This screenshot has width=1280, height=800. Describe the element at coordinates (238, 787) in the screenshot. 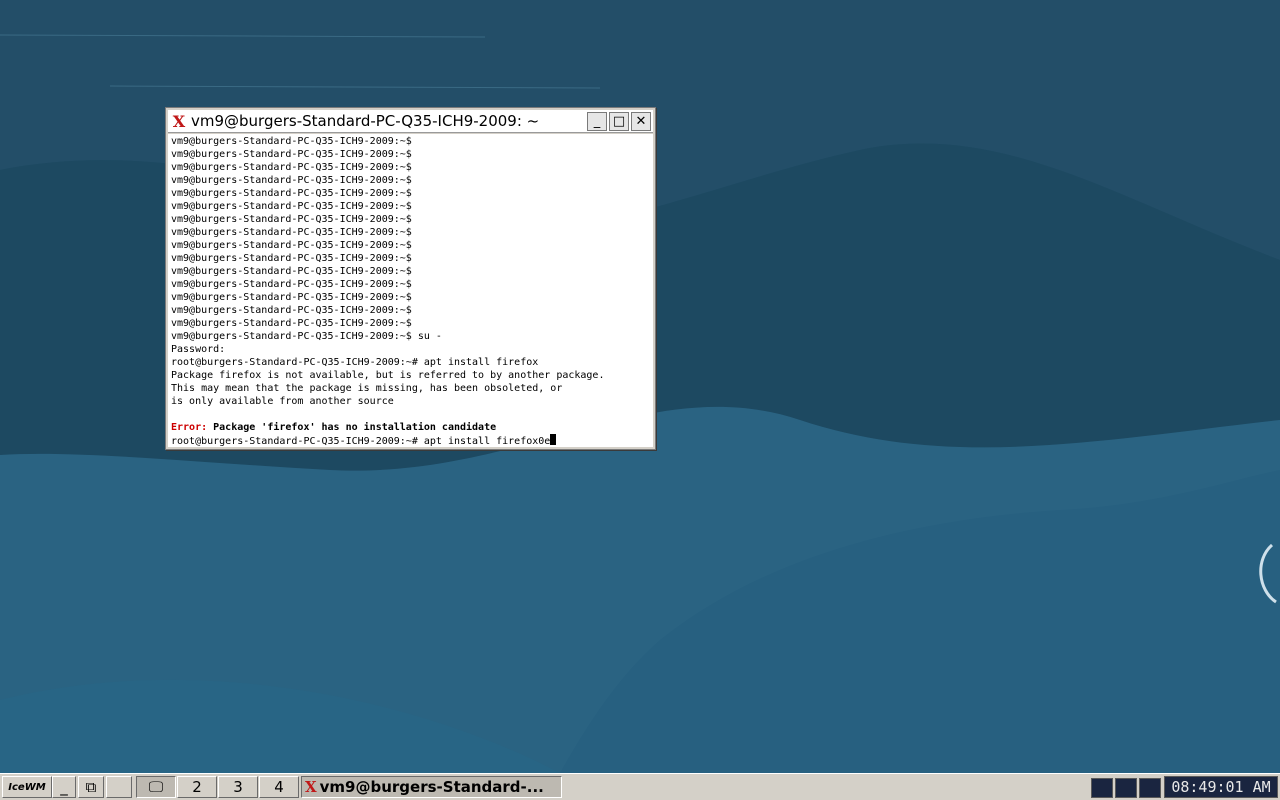

I see `workspace-3: 3` at that location.